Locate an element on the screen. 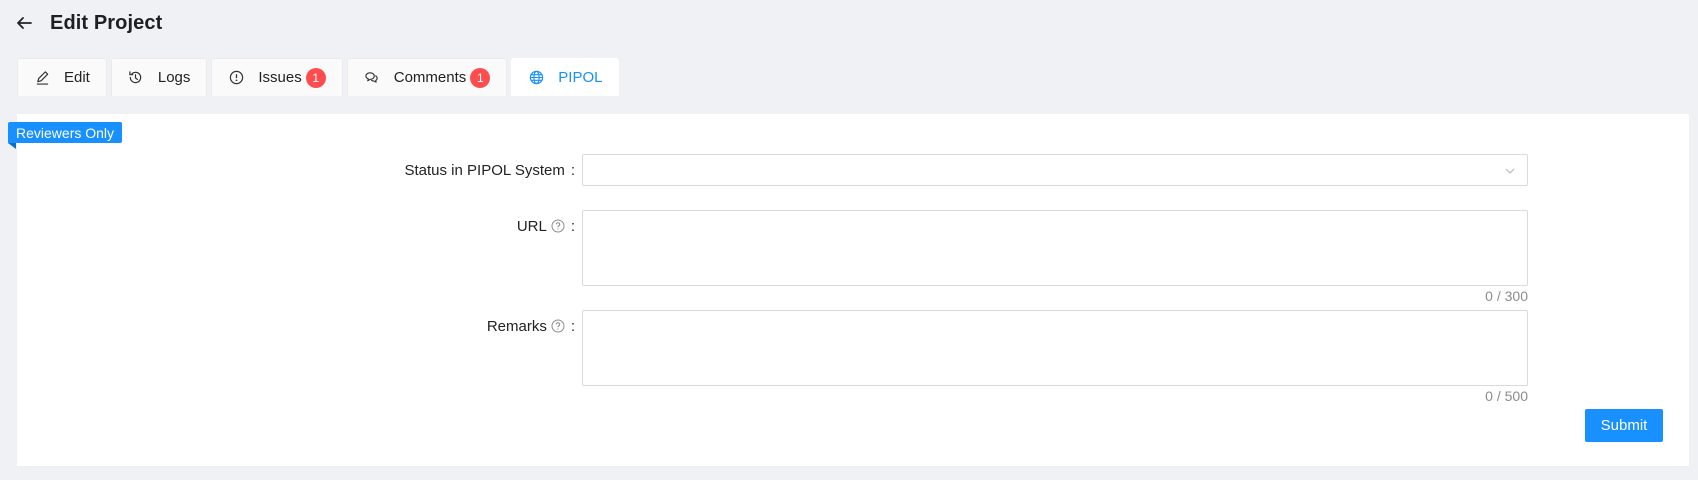 The width and height of the screenshot is (1698, 480). remarks-label-colon: : is located at coordinates (572, 326).